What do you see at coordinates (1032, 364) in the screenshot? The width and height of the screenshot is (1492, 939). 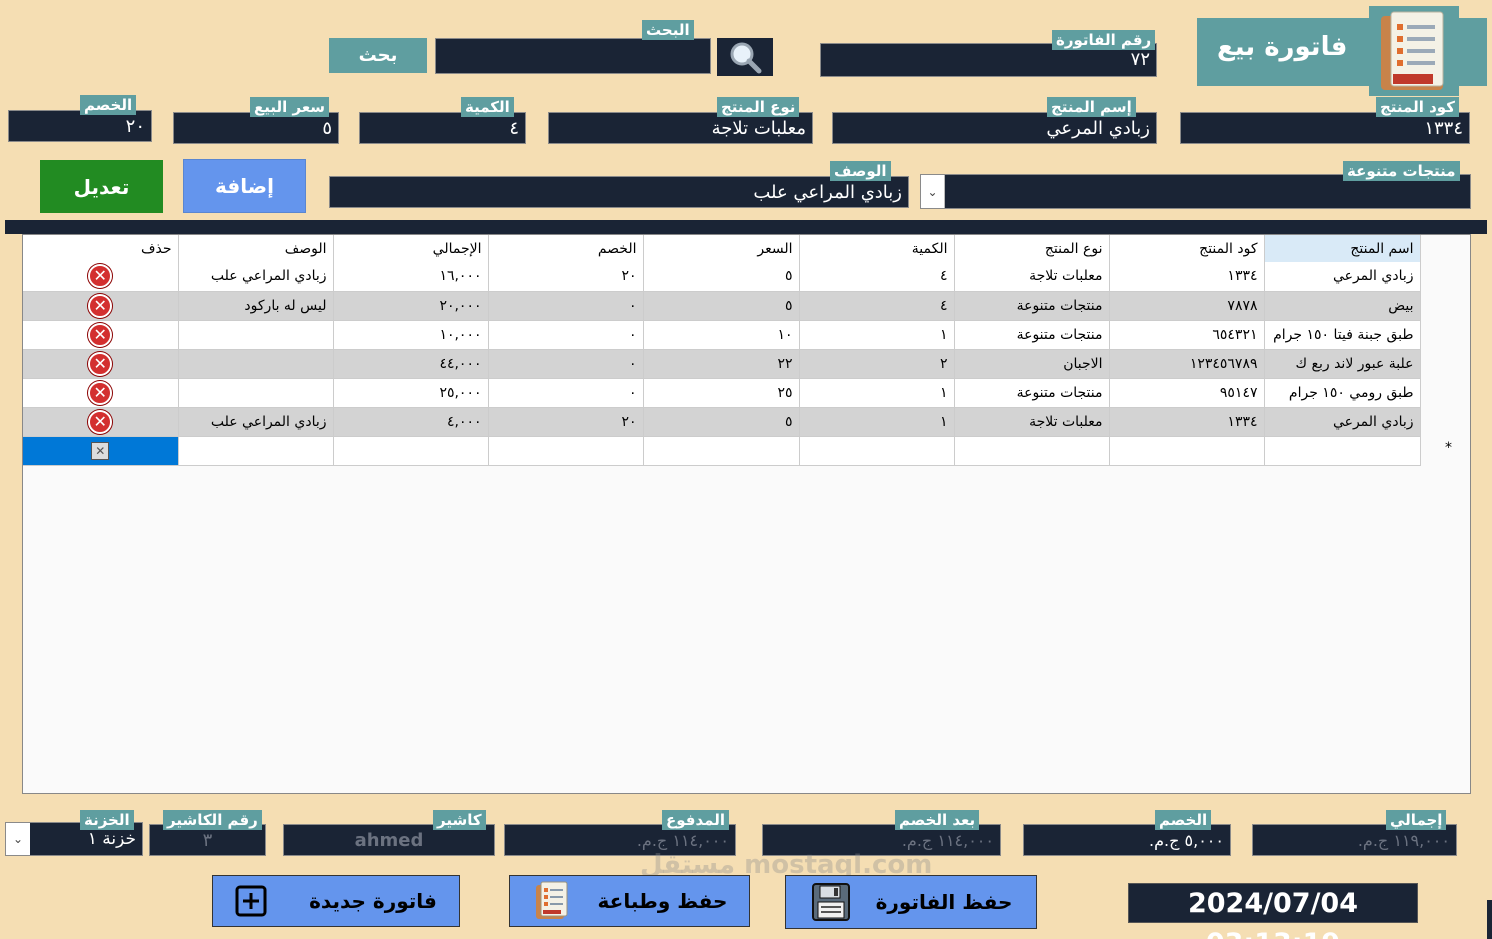 I see `cell-type: الاجبان` at bounding box center [1032, 364].